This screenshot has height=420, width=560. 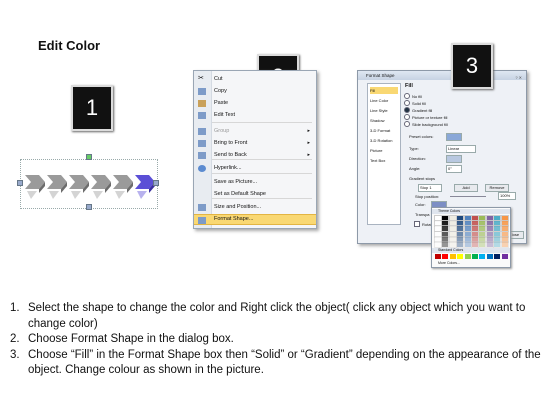 What do you see at coordinates (422, 214) in the screenshot?
I see `transparency-label: Transpa` at bounding box center [422, 214].